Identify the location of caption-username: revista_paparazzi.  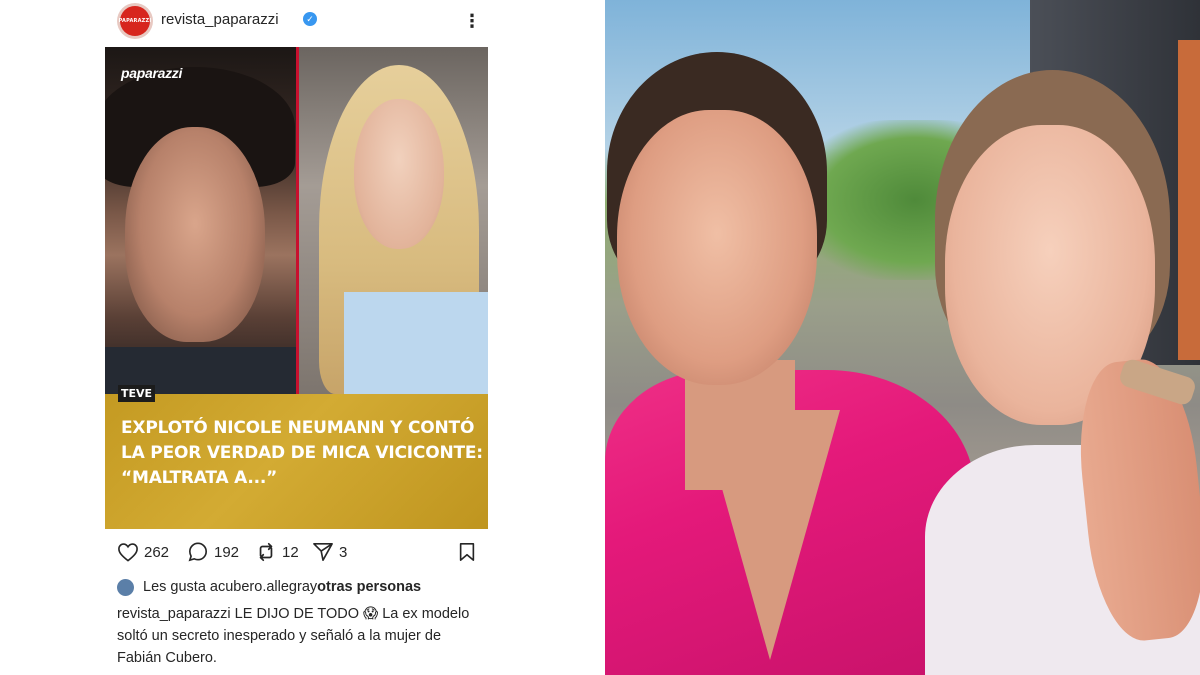
(174, 614).